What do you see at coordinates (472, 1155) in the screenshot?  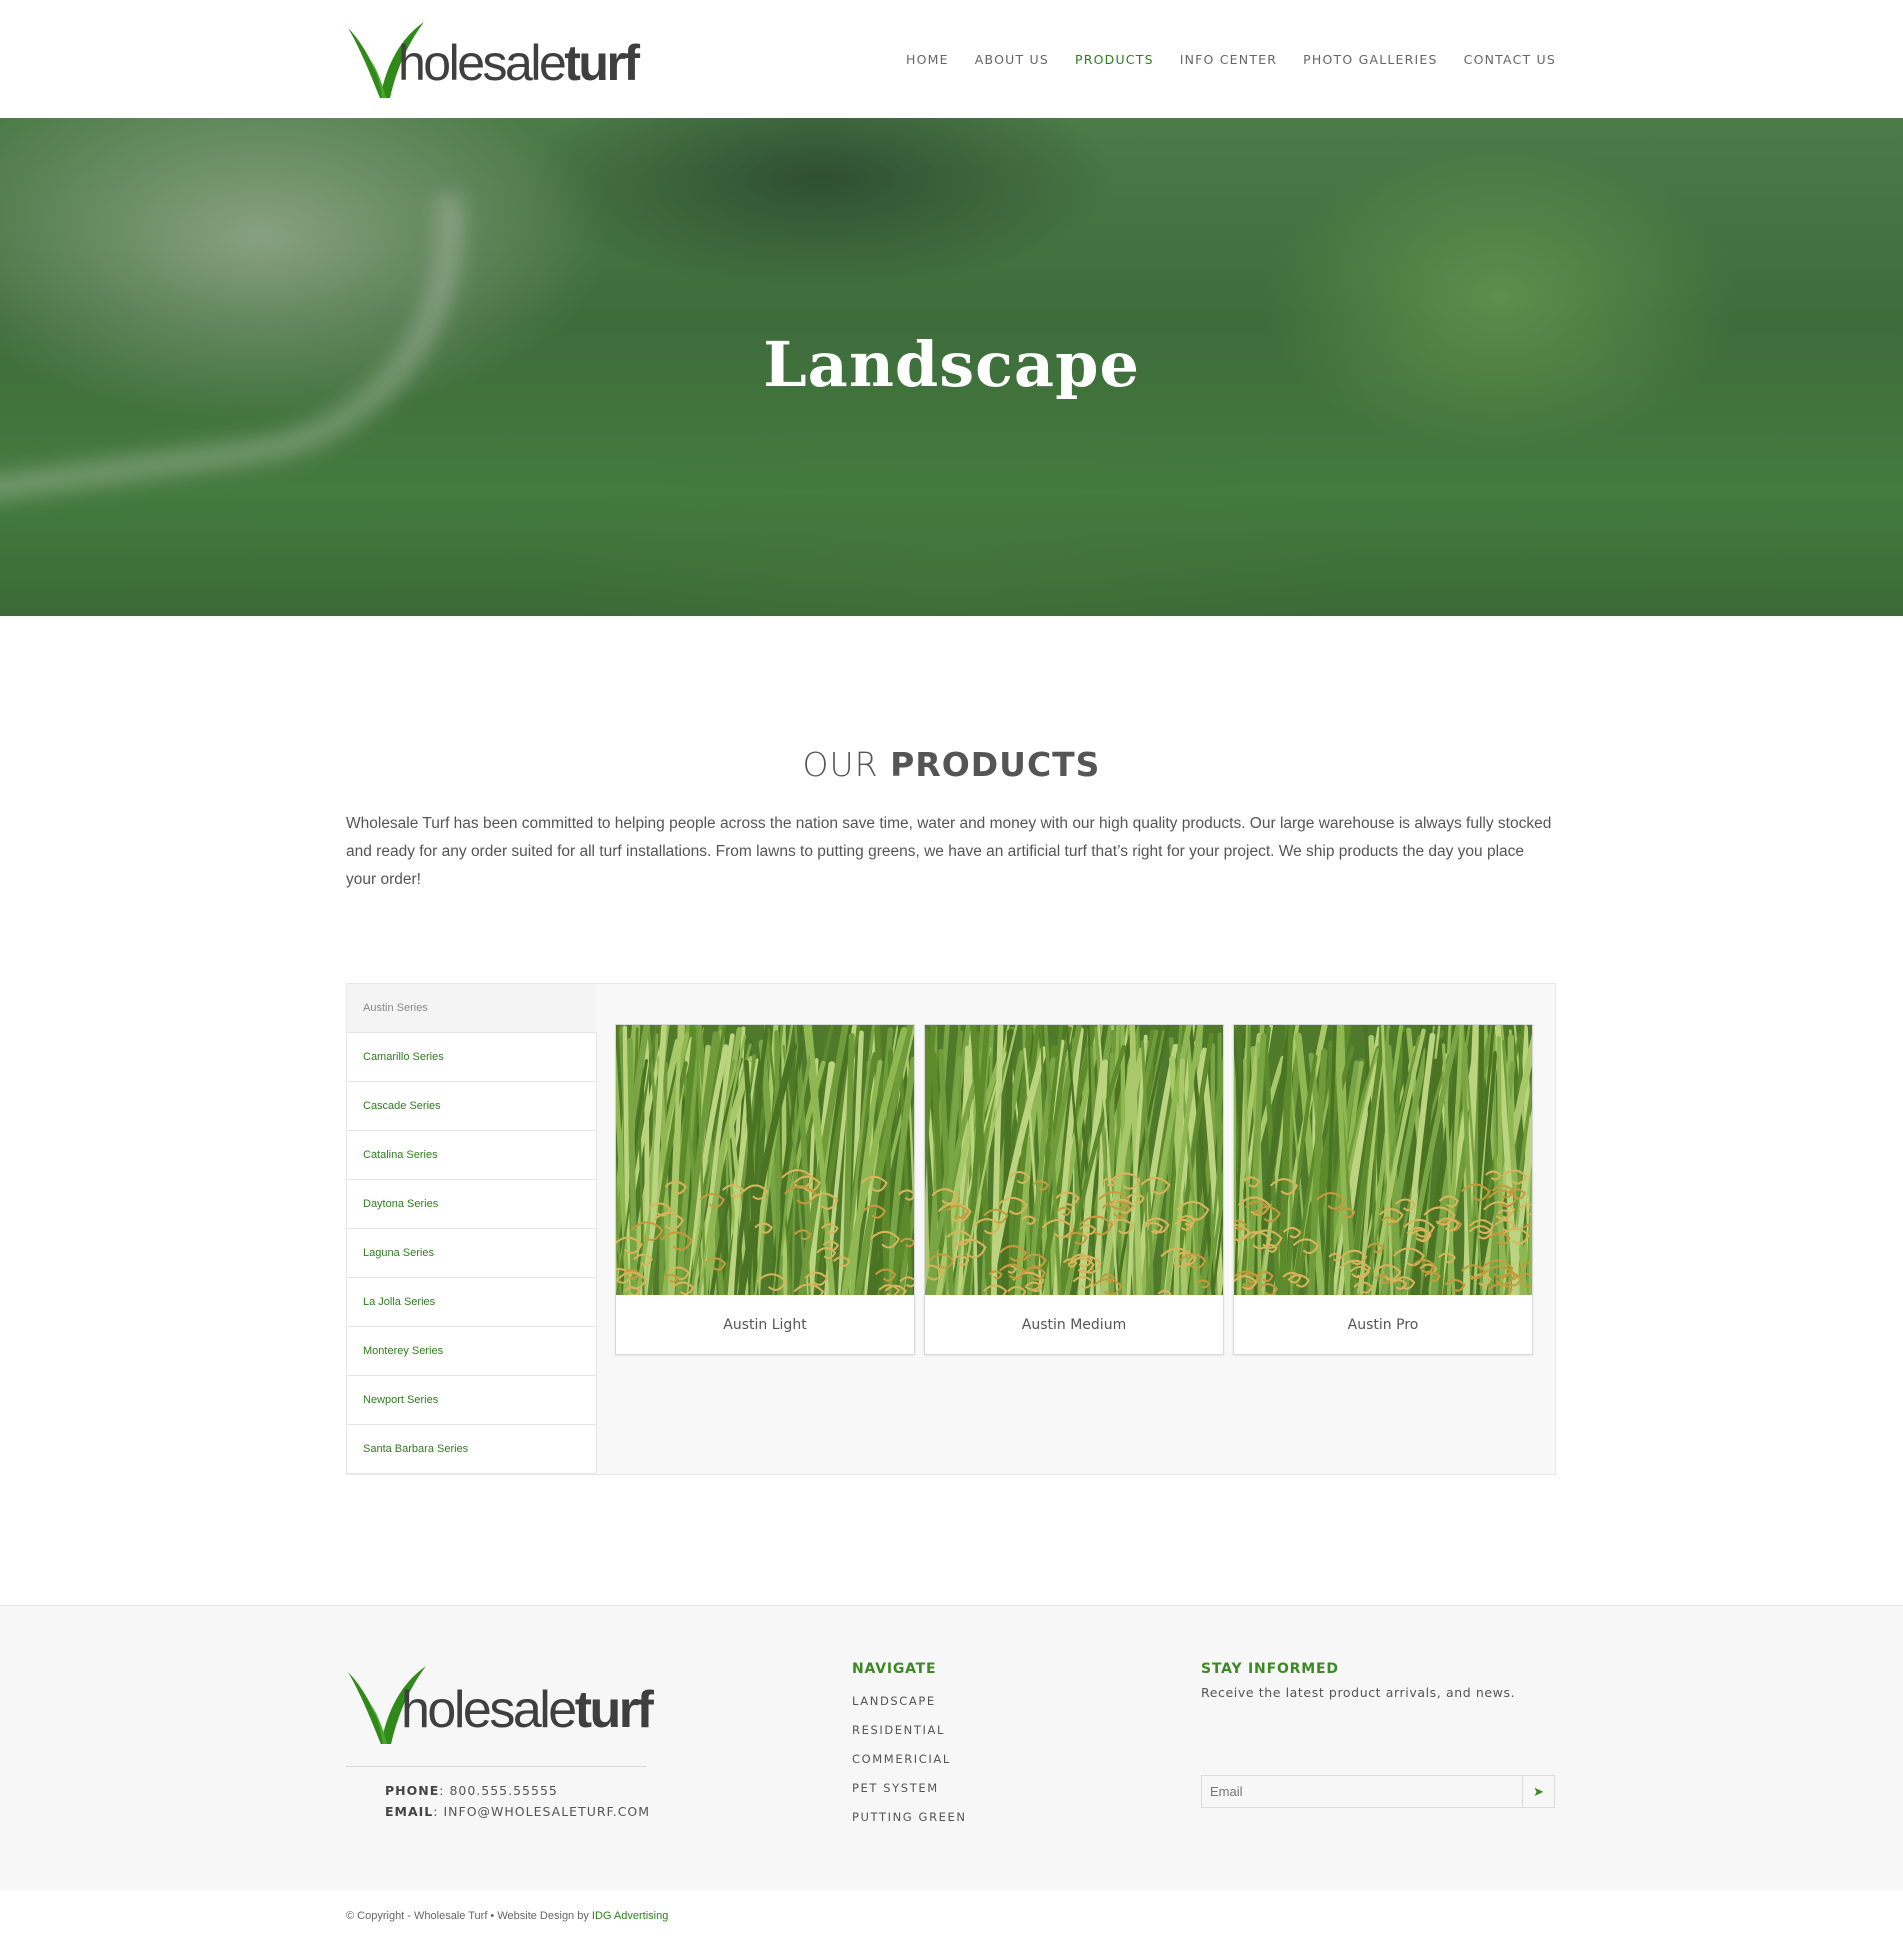 I see `series-tab-catalina: Catalina Series` at bounding box center [472, 1155].